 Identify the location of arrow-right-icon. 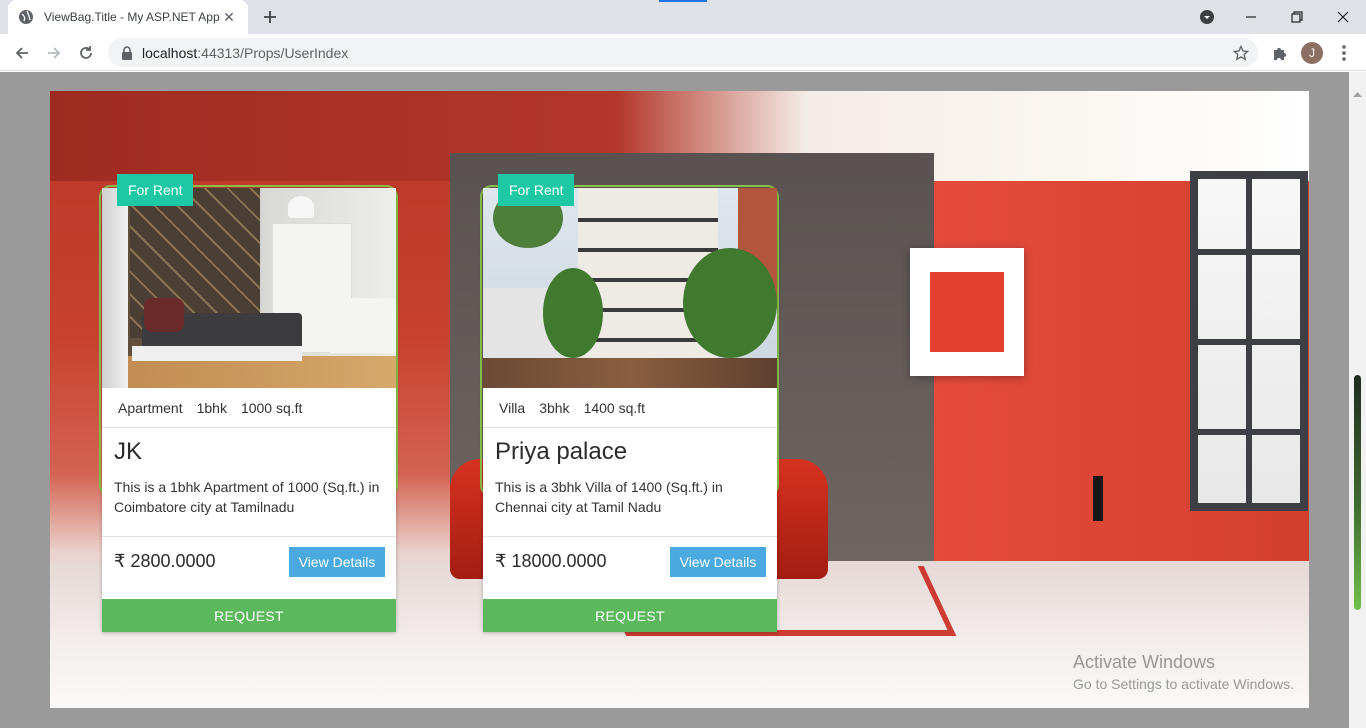
(54, 53).